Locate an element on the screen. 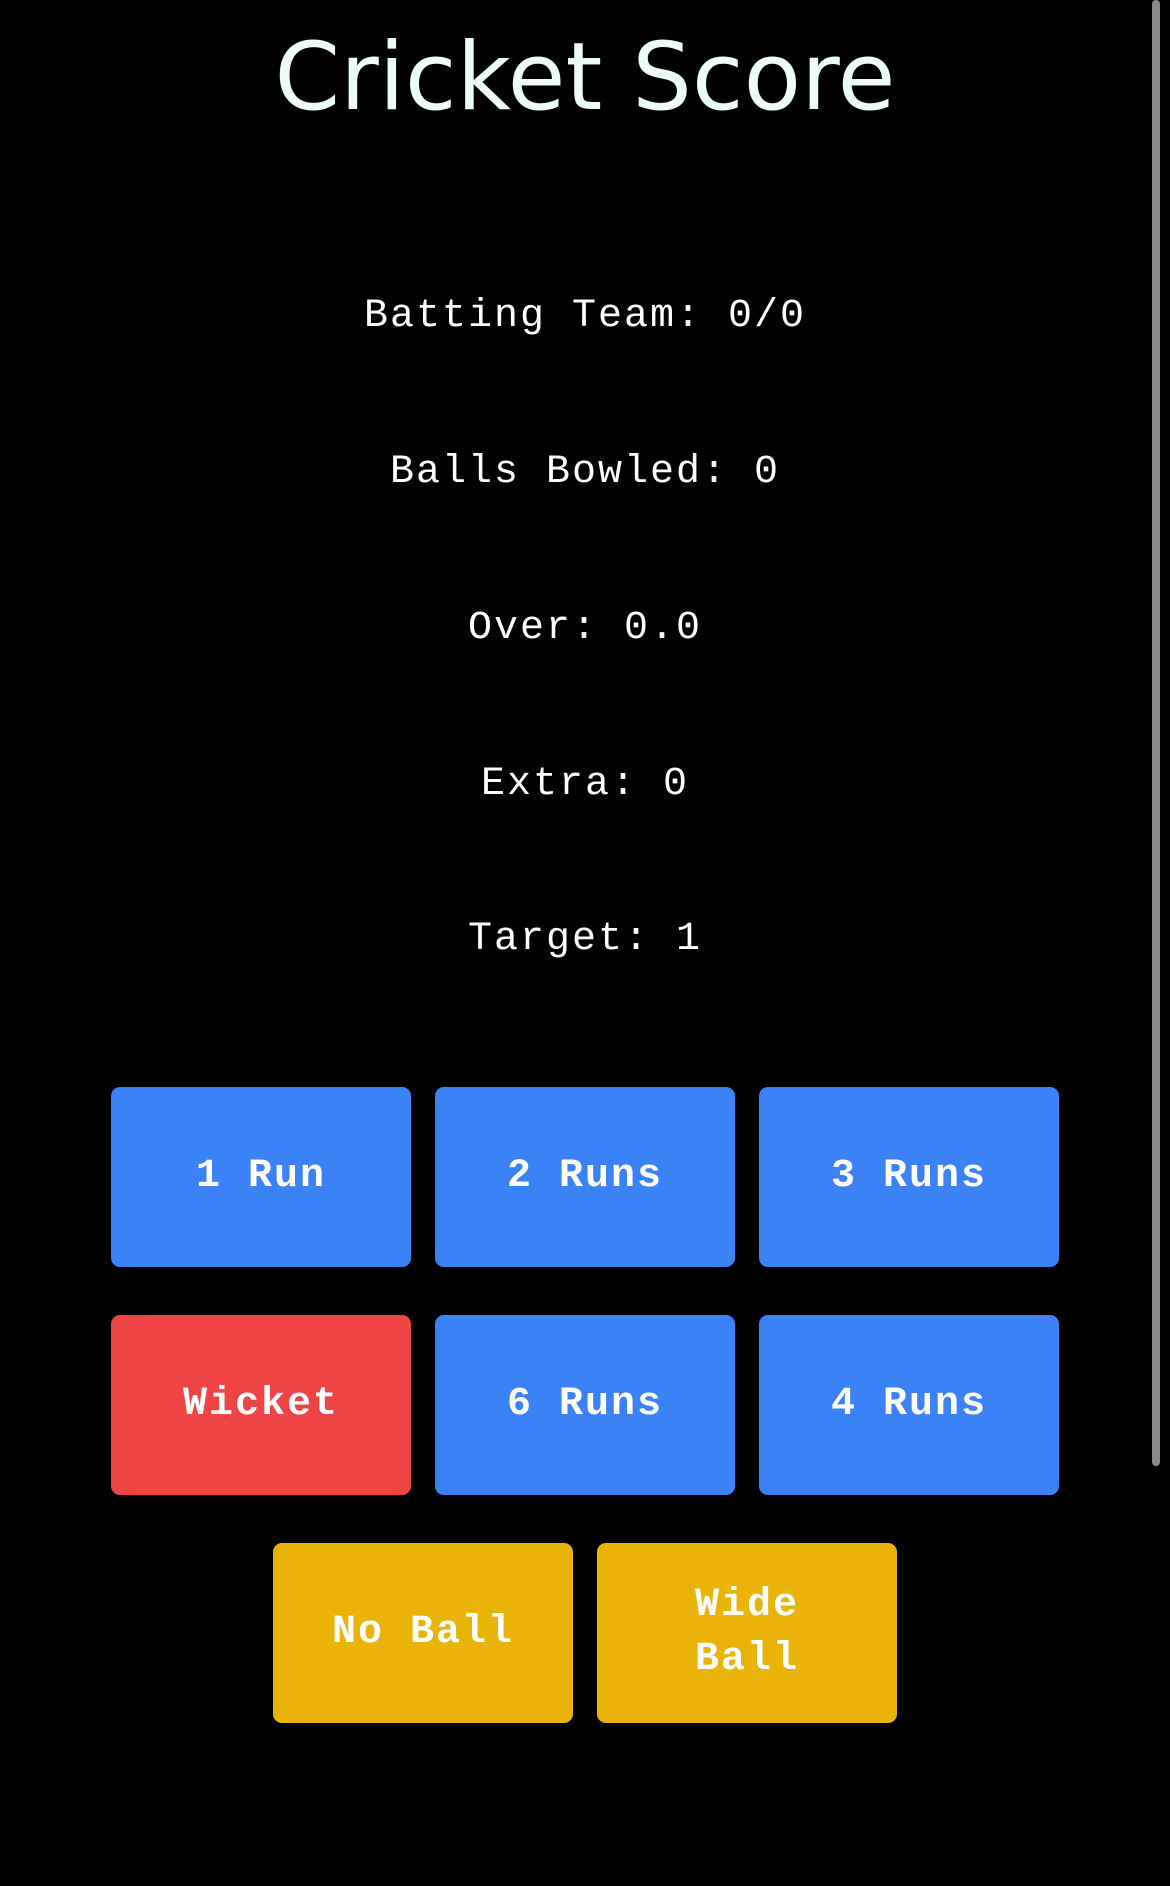 Image resolution: width=1170 pixels, height=1886 pixels. three-runs-button: 3 Runs is located at coordinates (909, 1177).